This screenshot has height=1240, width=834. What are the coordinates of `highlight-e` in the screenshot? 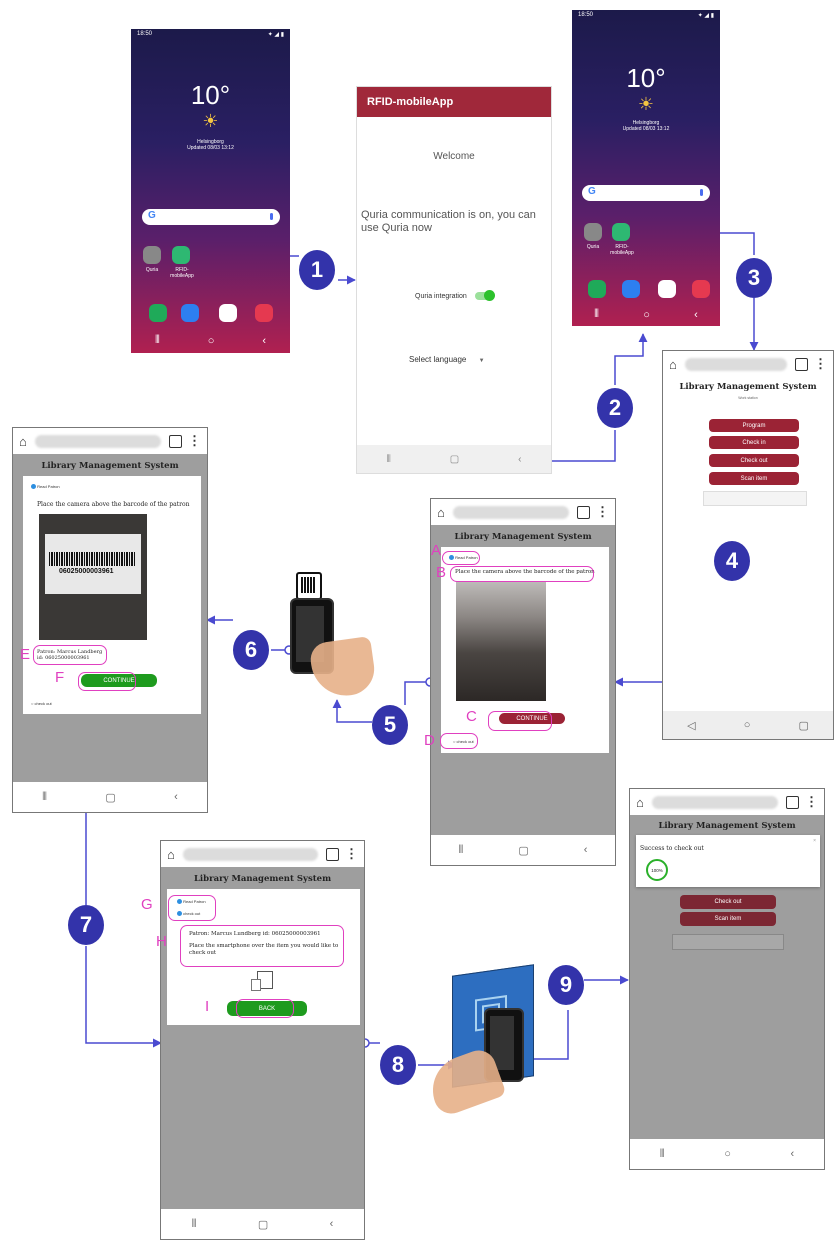 It's located at (70, 655).